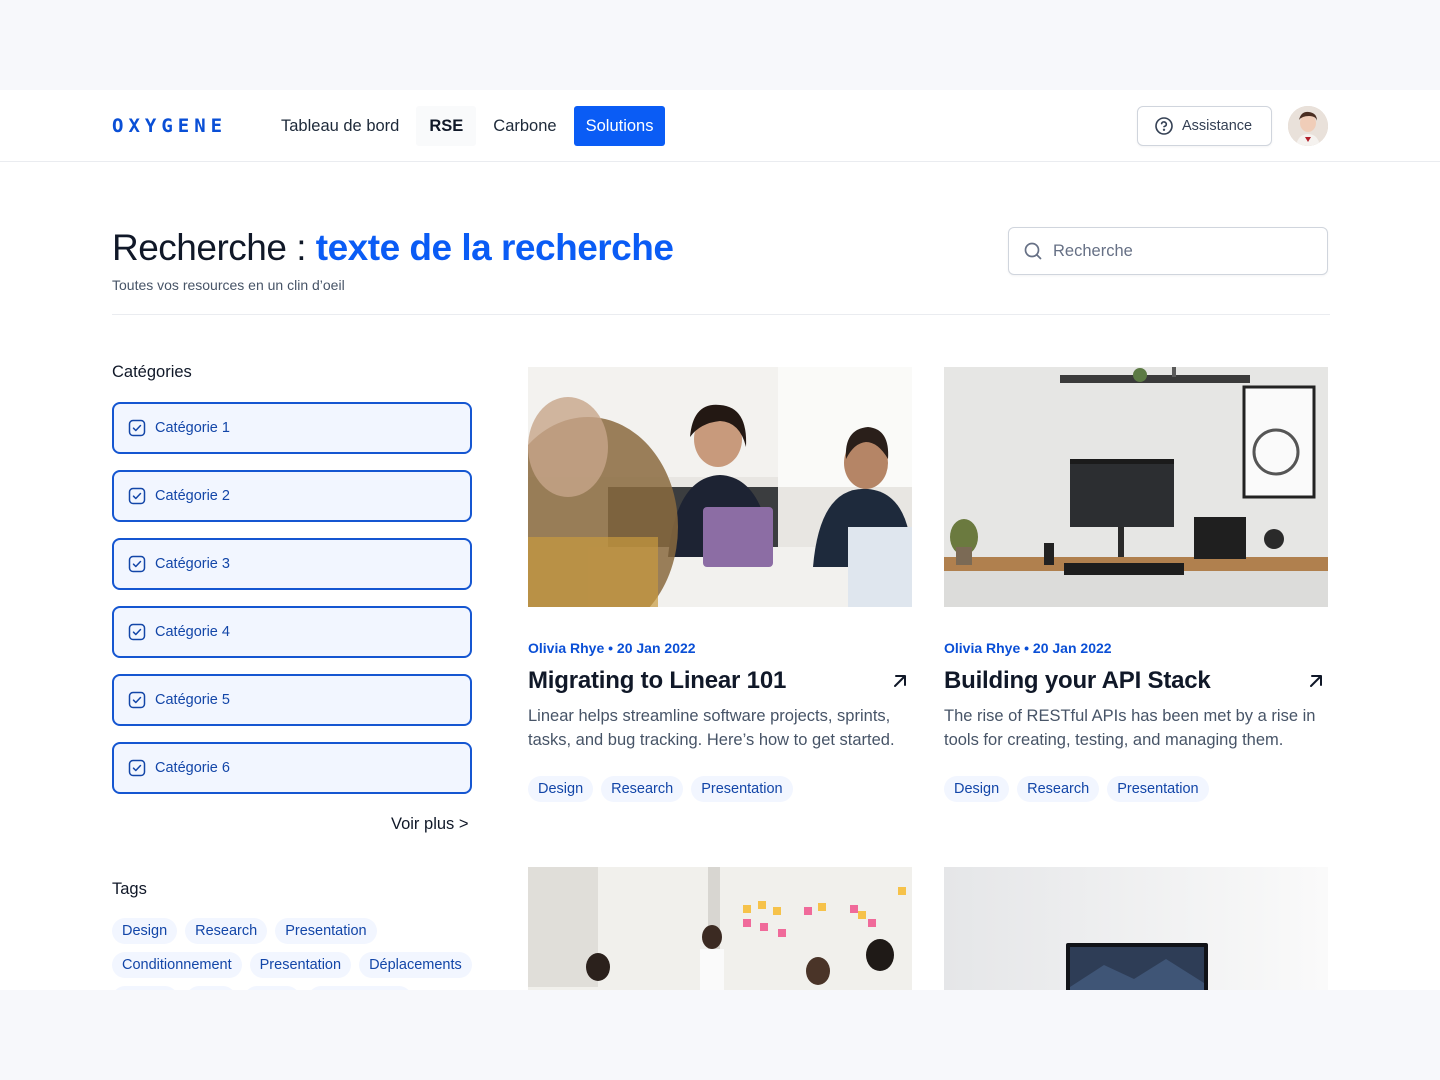 This screenshot has height=1080, width=1440. Describe the element at coordinates (192, 564) in the screenshot. I see `category-label: Catégorie 3` at that location.